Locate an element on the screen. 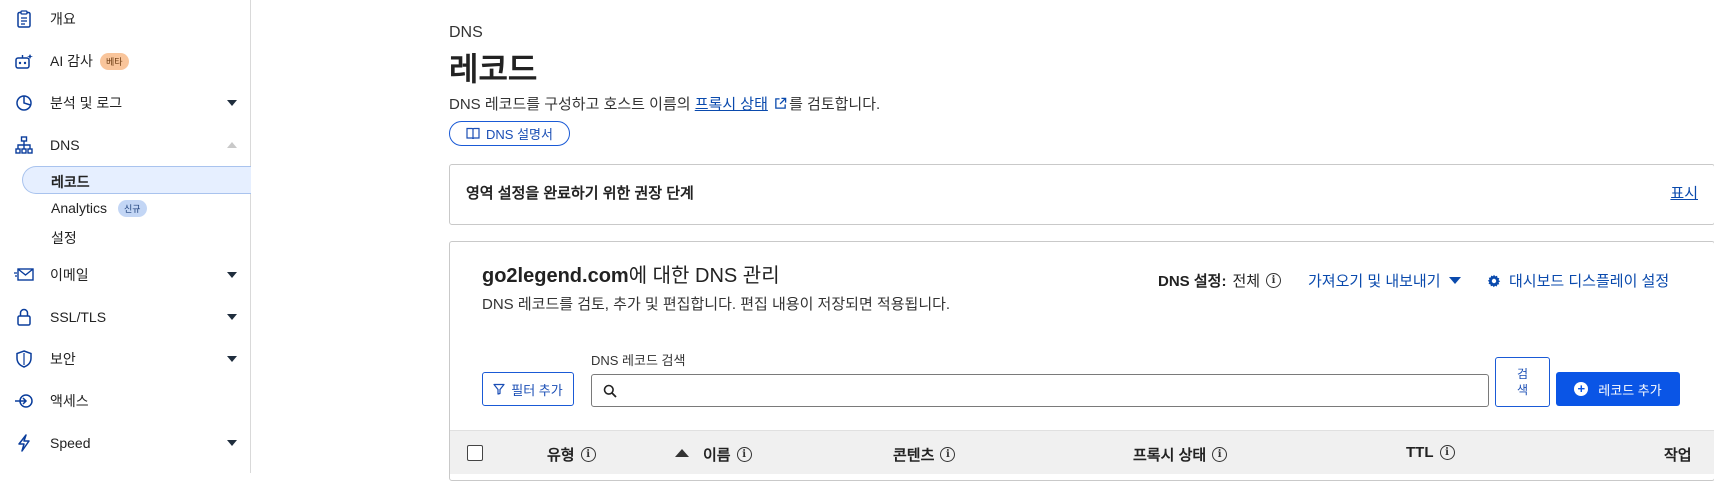  column-actions: 작업 is located at coordinates (1678, 455).